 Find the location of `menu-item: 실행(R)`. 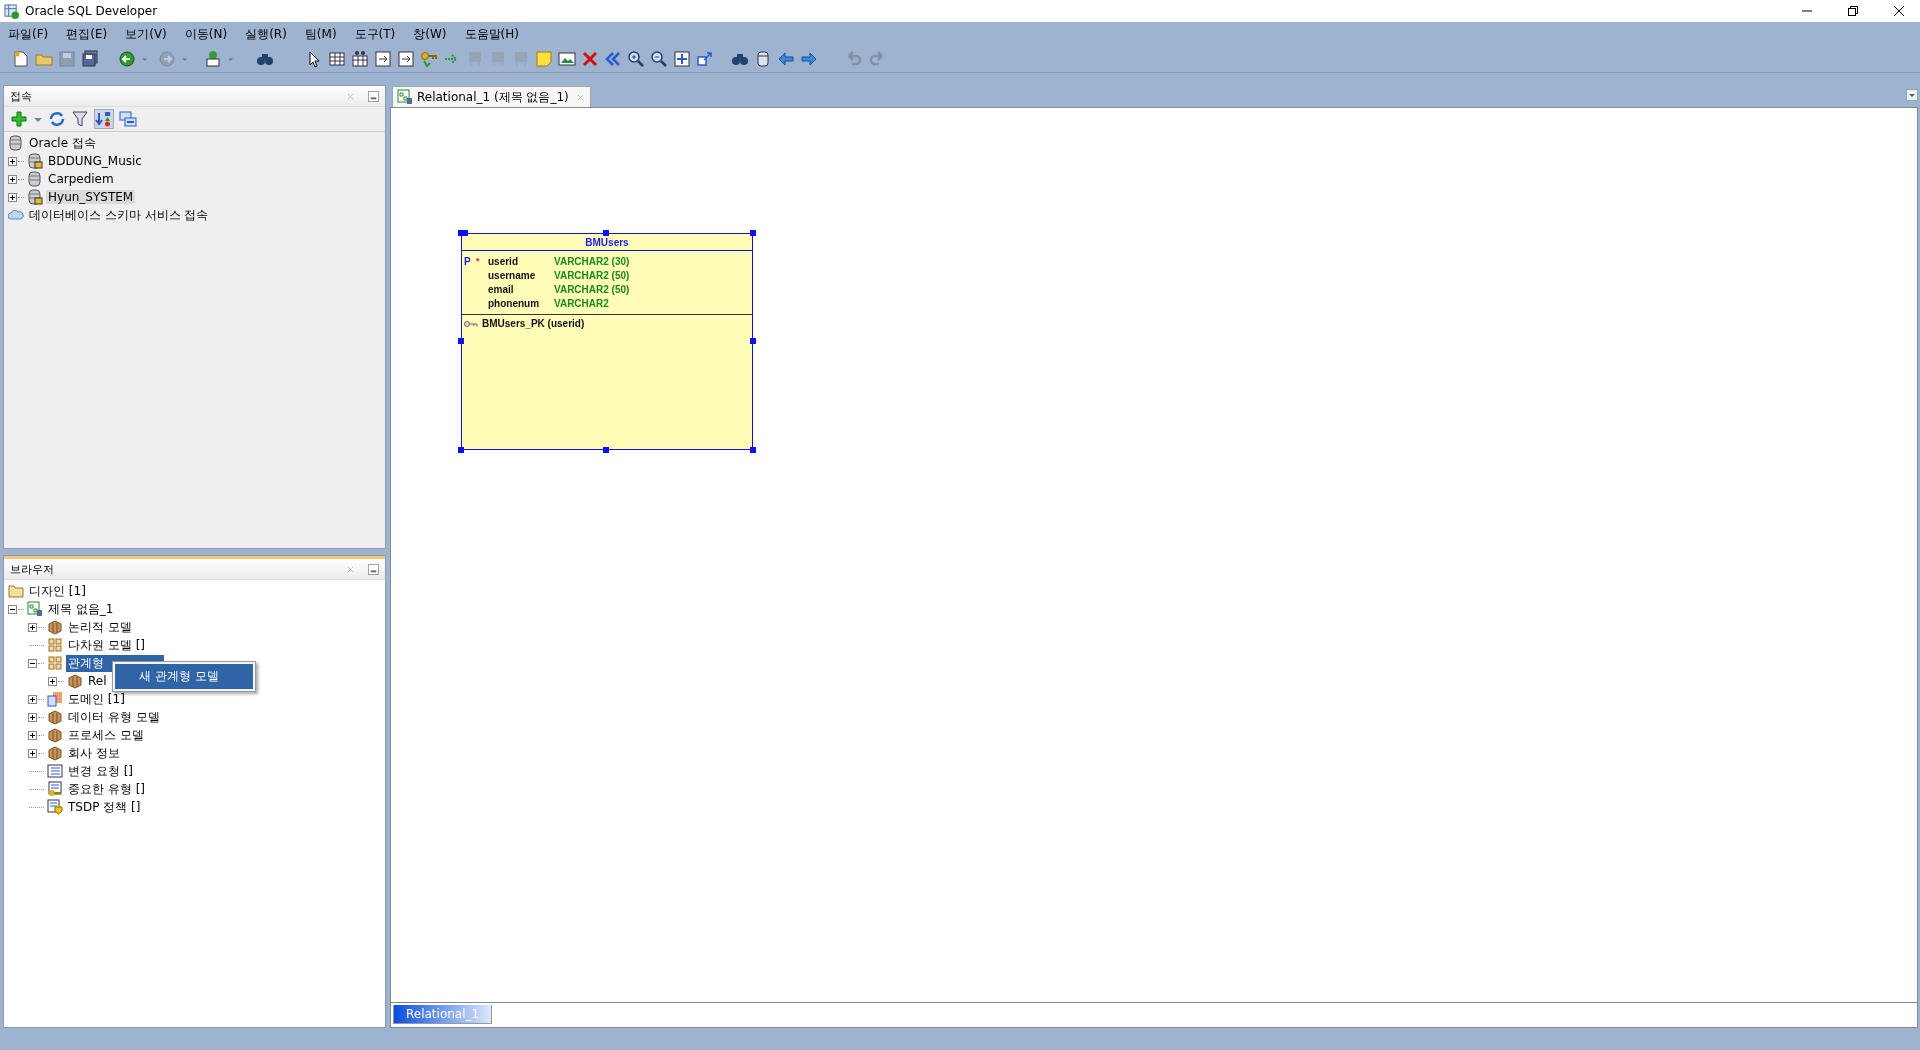

menu-item: 실행(R) is located at coordinates (266, 34).